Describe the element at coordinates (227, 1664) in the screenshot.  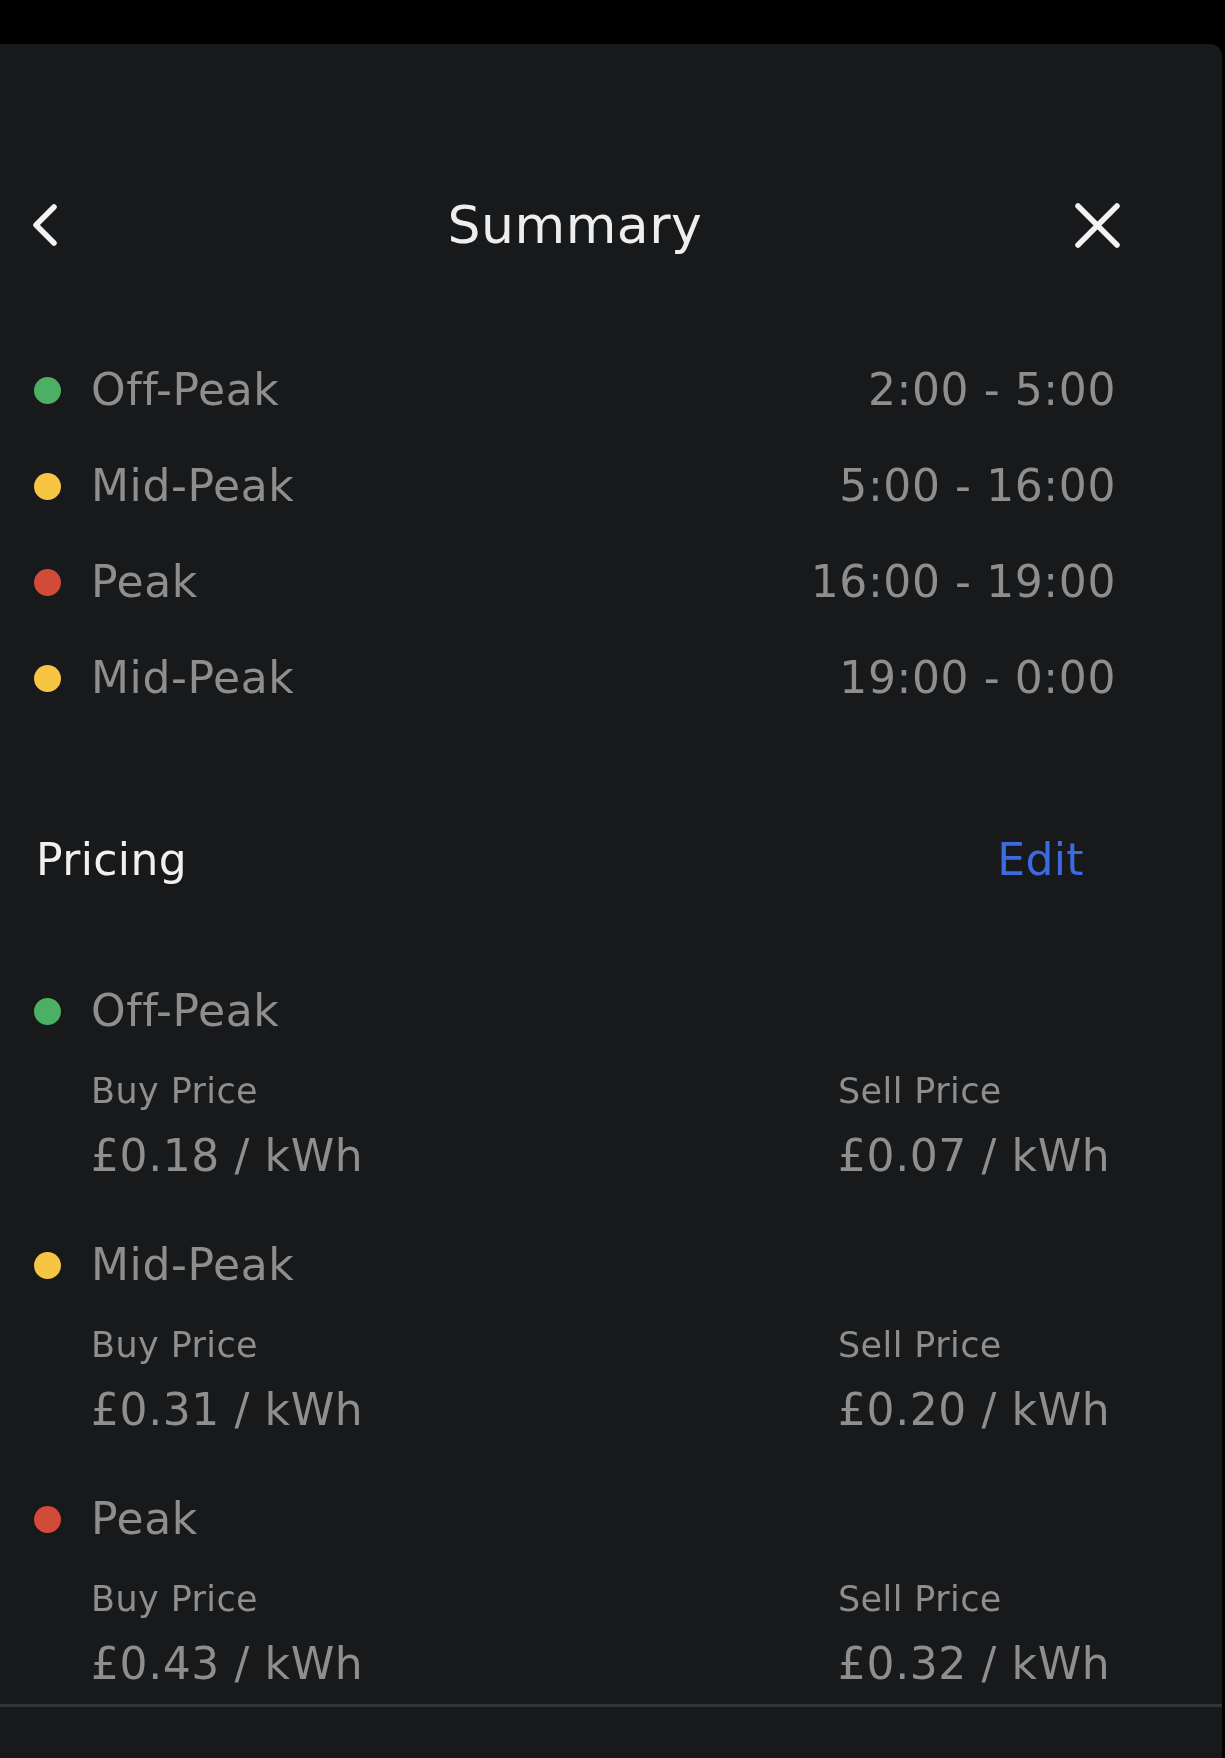
I see `price-value: £0.43 / kWh` at that location.